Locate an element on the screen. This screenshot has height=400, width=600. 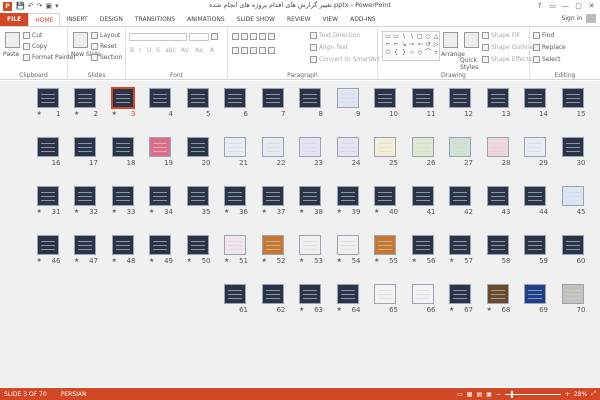
slide-thumbnail: ★ 56 is located at coordinates (426, 259).